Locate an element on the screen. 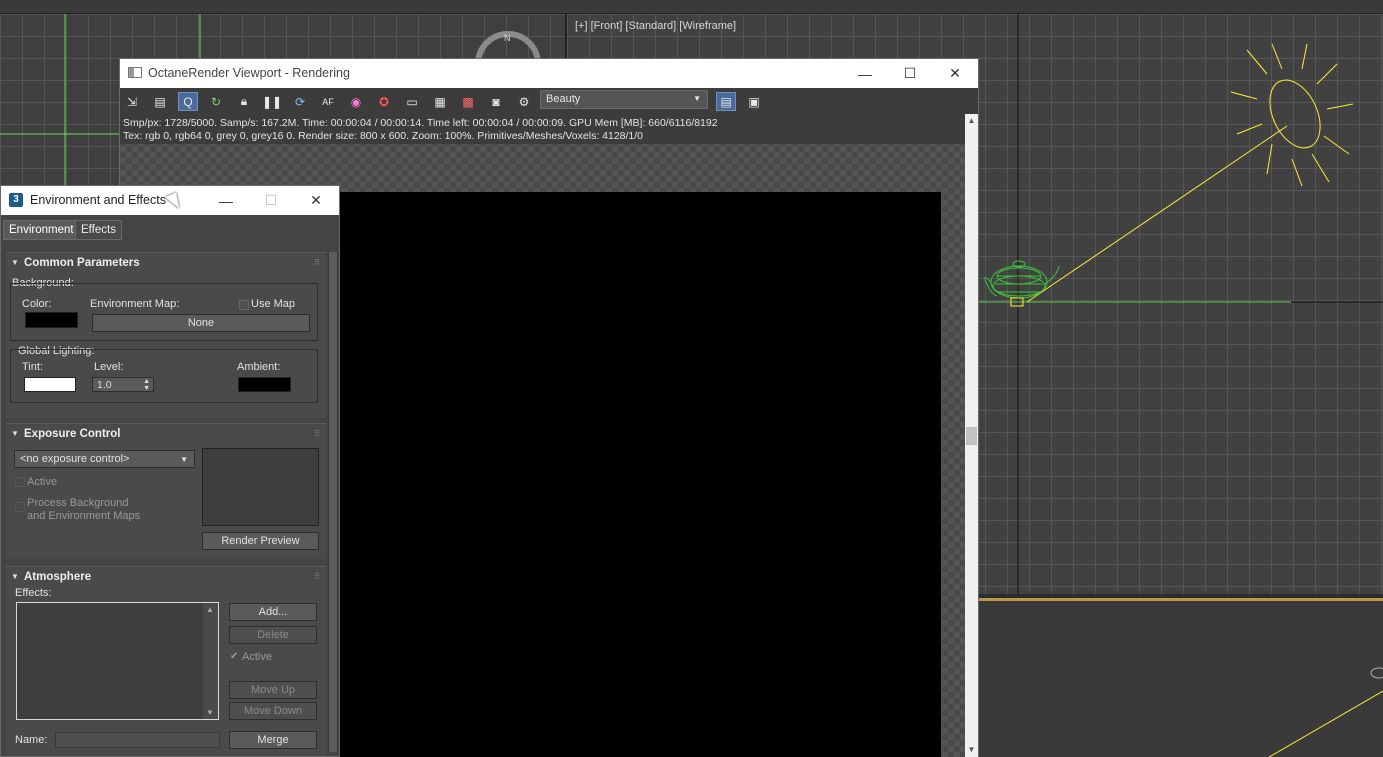 The height and width of the screenshot is (757, 1383). name-label: Name: is located at coordinates (31, 740).